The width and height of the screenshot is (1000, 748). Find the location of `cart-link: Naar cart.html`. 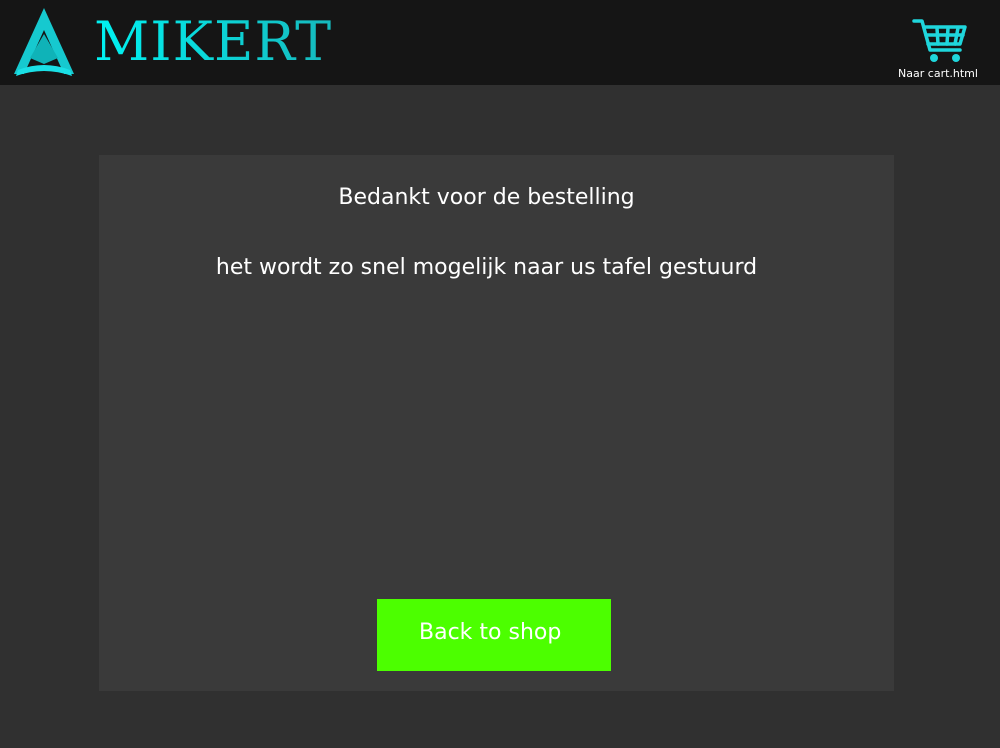

cart-link: Naar cart.html is located at coordinates (938, 49).